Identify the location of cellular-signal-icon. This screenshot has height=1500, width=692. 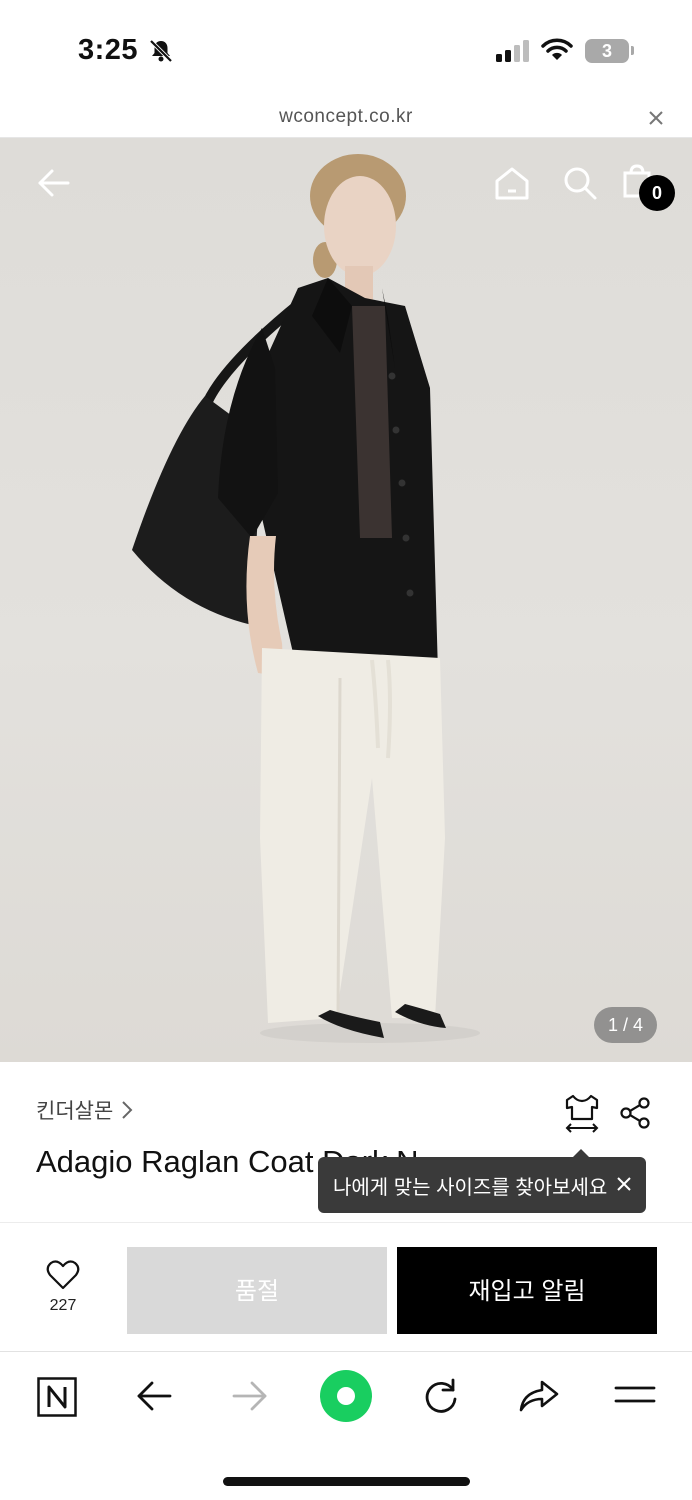
(514, 53).